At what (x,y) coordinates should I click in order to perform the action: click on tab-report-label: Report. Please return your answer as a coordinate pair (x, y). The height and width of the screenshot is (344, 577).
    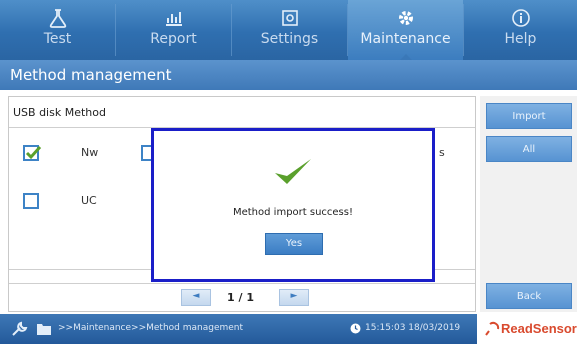
    Looking at the image, I should click on (173, 39).